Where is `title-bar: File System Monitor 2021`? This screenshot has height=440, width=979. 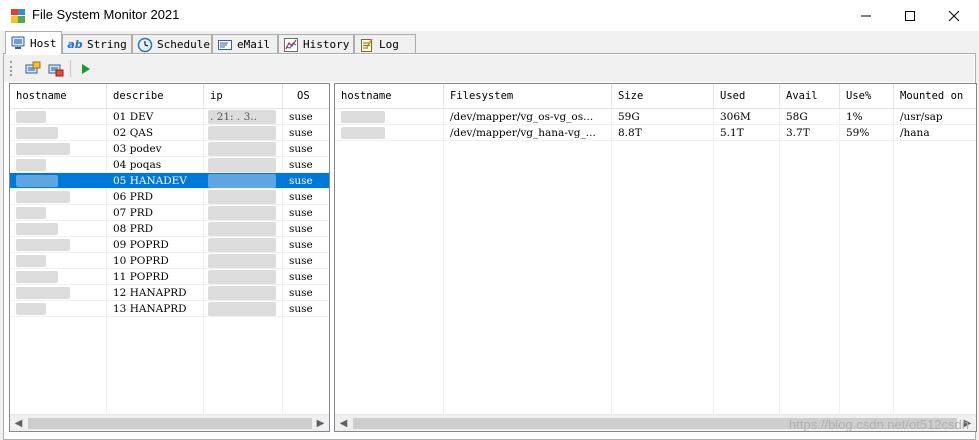 title-bar: File System Monitor 2021 is located at coordinates (489, 15).